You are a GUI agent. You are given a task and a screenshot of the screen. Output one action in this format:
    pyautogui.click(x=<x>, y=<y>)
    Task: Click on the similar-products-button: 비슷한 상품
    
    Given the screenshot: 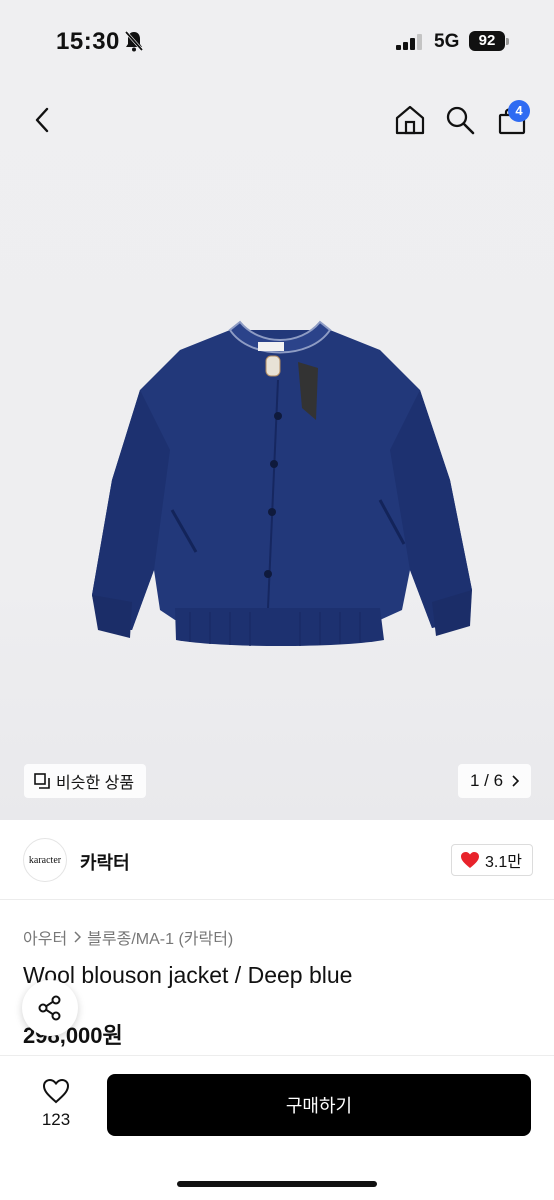 What is the action you would take?
    pyautogui.click(x=85, y=781)
    